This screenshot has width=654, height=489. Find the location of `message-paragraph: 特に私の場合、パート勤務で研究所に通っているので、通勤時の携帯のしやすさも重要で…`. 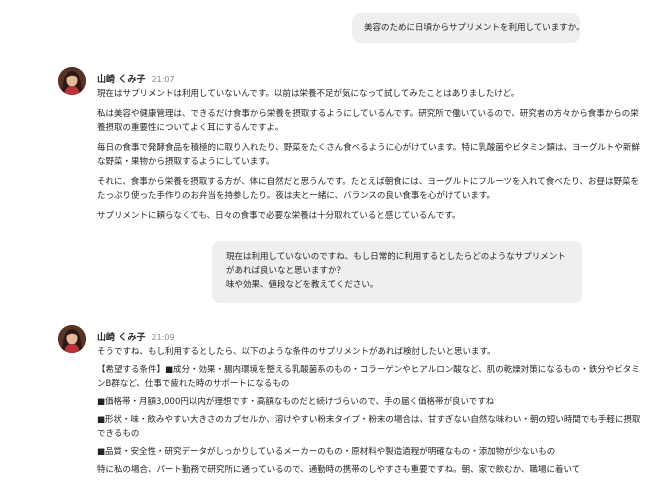

message-paragraph: 特に私の場合、パート勤務で研究所に通っているので、通勤時の携帯のしやすさも重要で… is located at coordinates (339, 470).